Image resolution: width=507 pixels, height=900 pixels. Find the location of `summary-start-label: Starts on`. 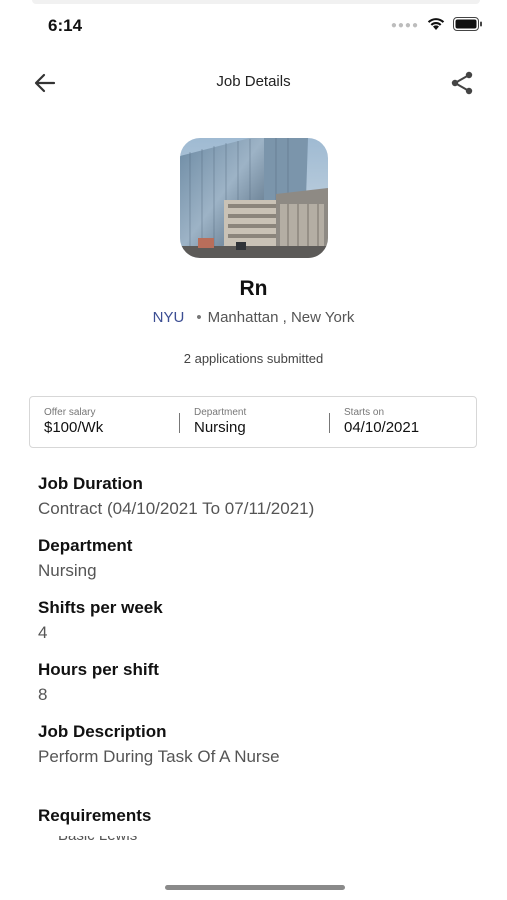

summary-start-label: Starts on is located at coordinates (364, 412).